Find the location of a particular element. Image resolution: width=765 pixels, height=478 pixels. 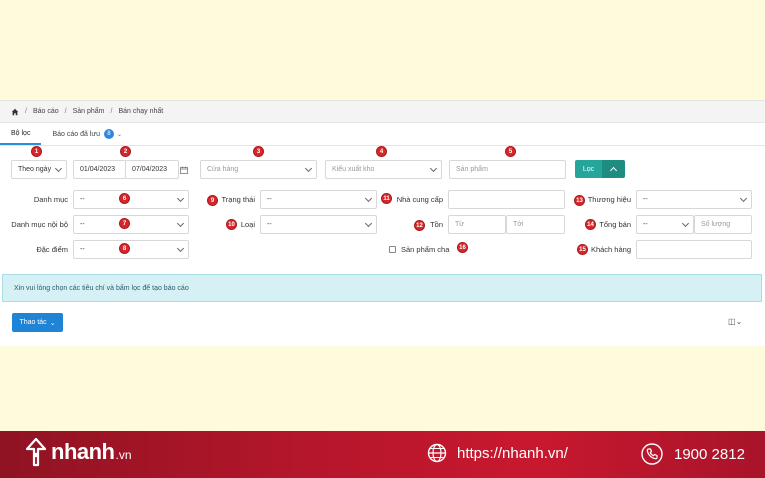

stock-label: Tồn is located at coordinates (436, 224).